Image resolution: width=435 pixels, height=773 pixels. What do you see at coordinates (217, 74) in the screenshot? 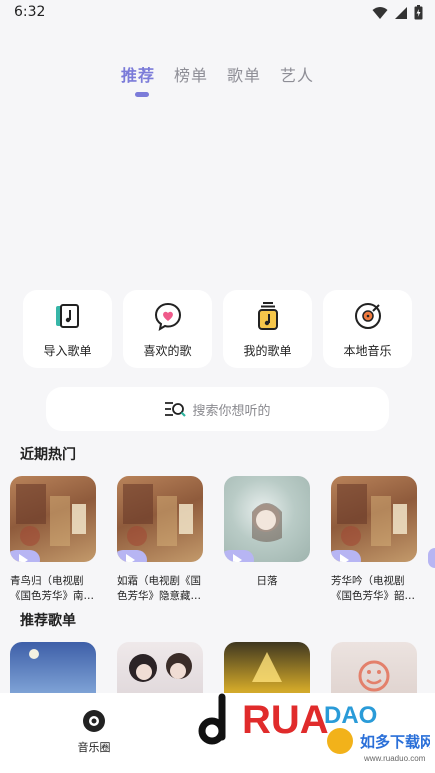
I see `top-tabs: 推荐 榜单 歌单 艺人` at bounding box center [217, 74].